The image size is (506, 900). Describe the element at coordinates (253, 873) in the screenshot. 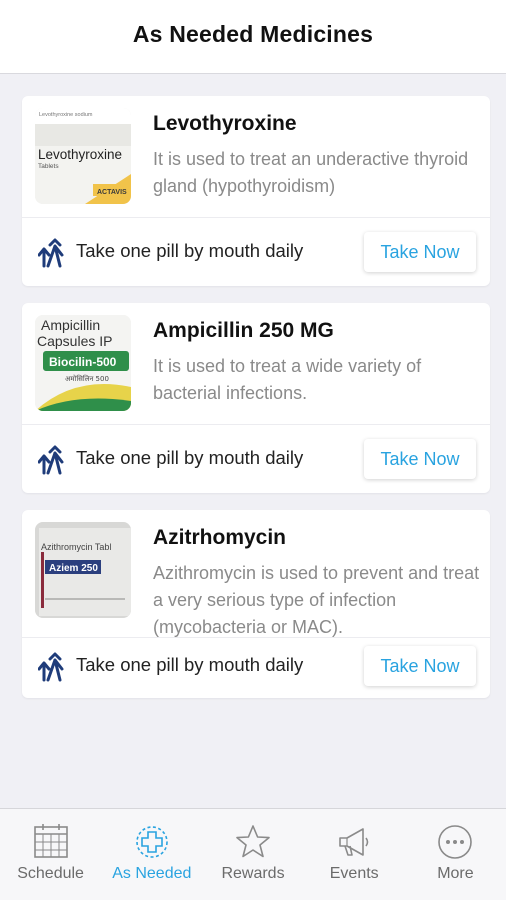

I see `tab-label: Rewards` at that location.